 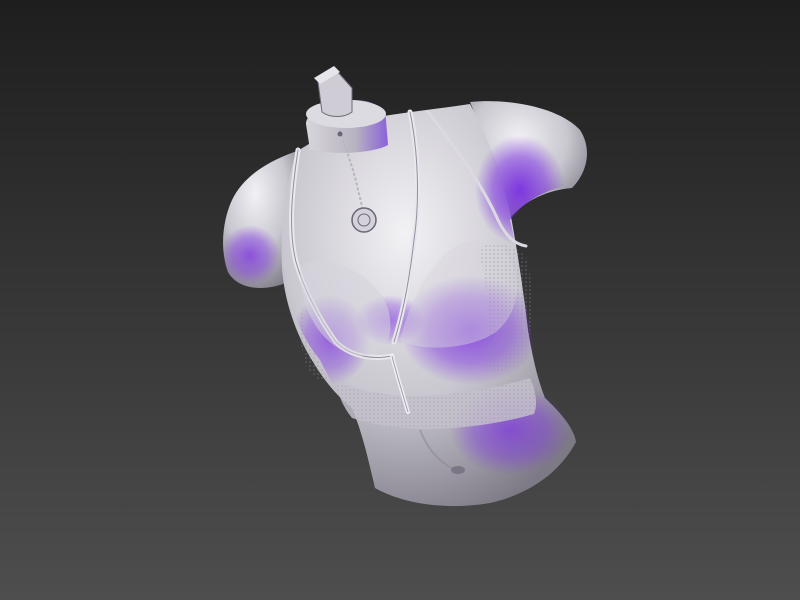 I want to click on navel, so click(x=458, y=470).